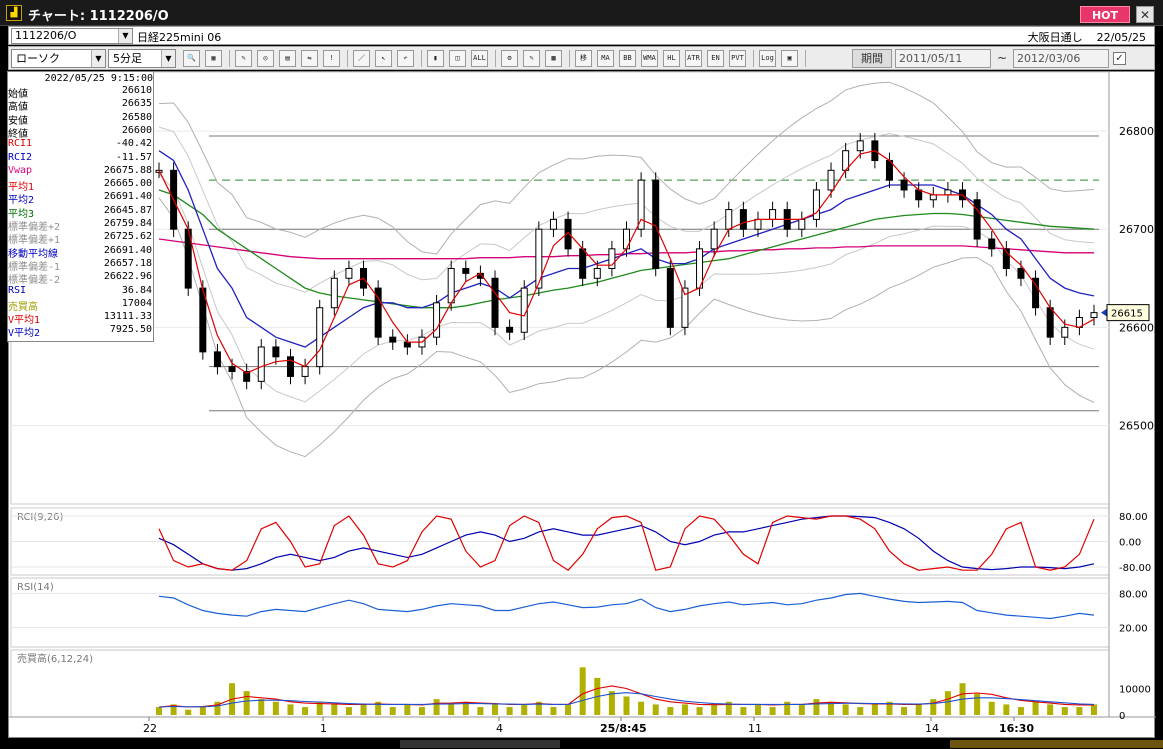 The image size is (1163, 749). Describe the element at coordinates (1130, 543) in the screenshot. I see `rci-tick-label: 0.00` at that location.